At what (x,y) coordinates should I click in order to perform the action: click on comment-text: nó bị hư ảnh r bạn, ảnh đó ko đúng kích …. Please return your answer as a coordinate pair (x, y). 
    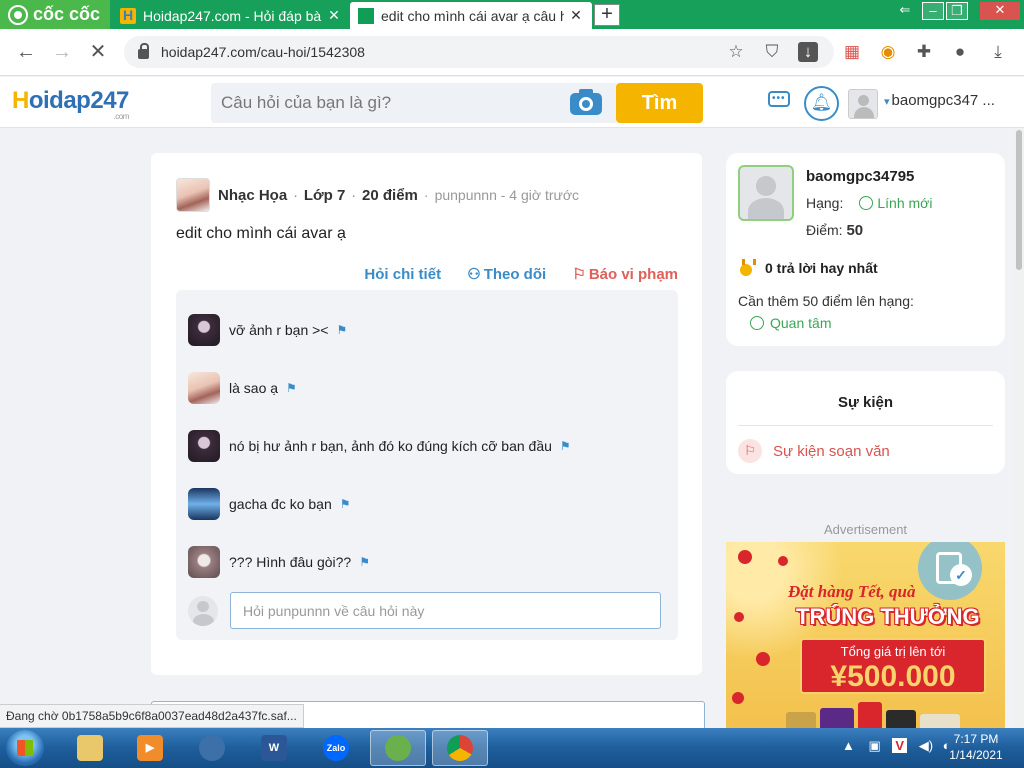
    Looking at the image, I should click on (390, 446).